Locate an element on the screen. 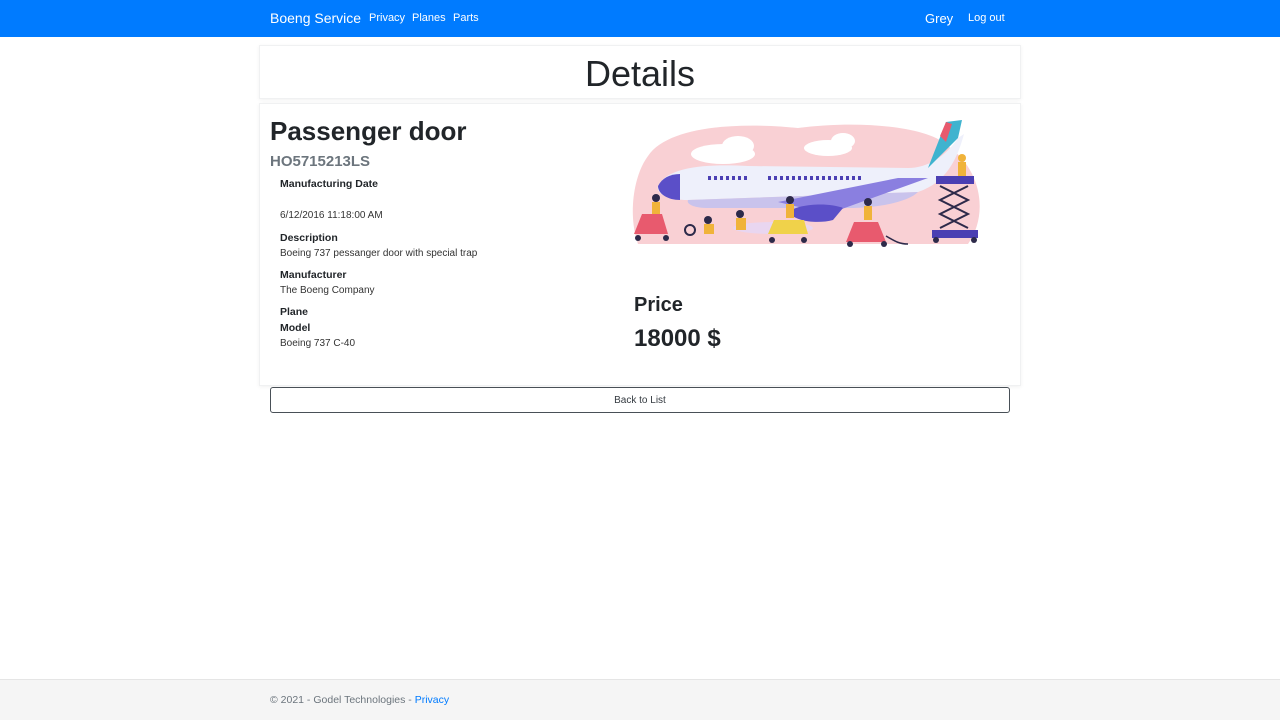  footer-privacy-link: Privacy is located at coordinates (432, 700).